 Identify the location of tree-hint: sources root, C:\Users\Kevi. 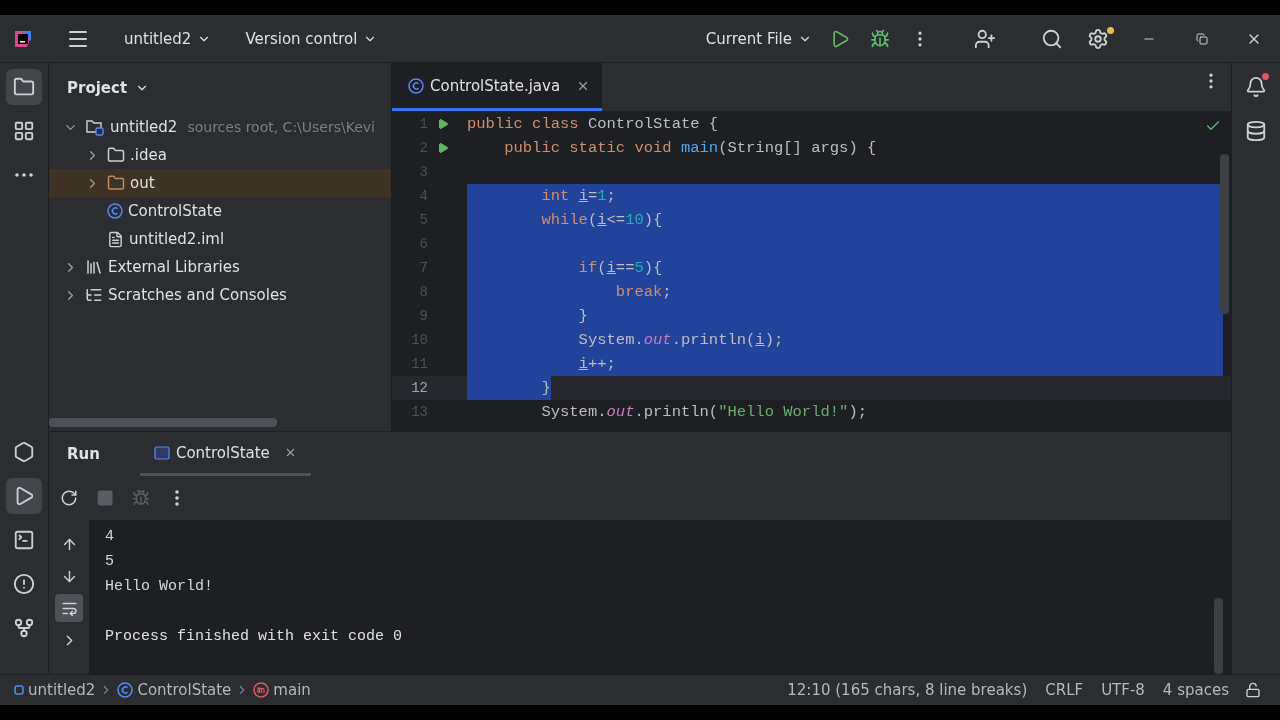
(281, 127).